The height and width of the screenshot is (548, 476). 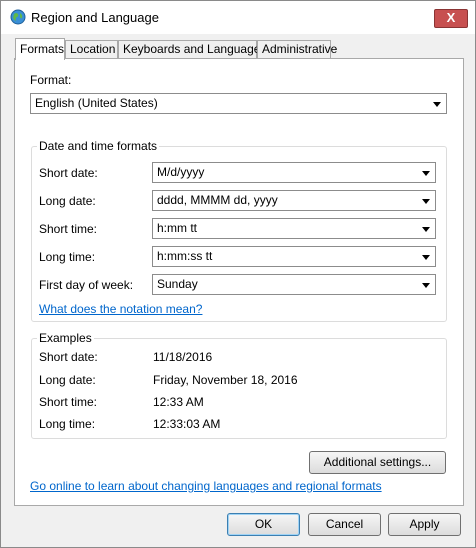 What do you see at coordinates (68, 173) in the screenshot?
I see `short-date-label: Short date:` at bounding box center [68, 173].